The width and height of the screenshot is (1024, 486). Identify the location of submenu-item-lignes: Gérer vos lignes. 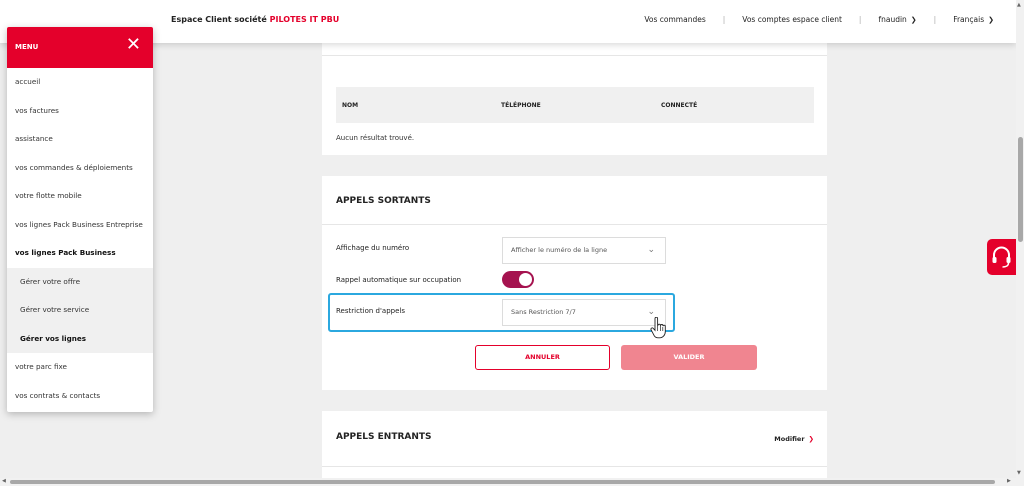
(80, 338).